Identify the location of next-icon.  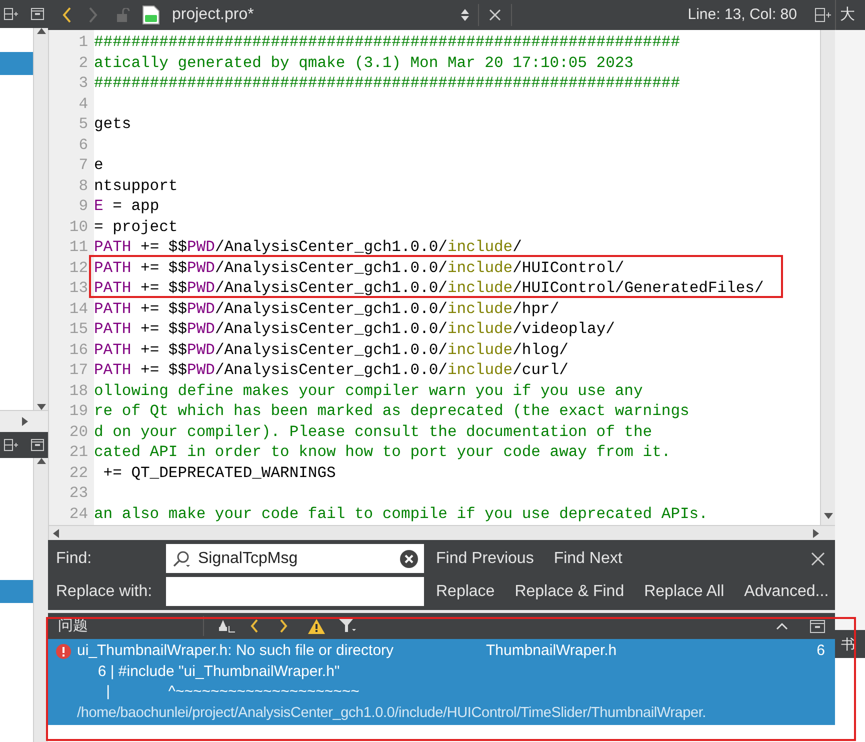
(283, 626).